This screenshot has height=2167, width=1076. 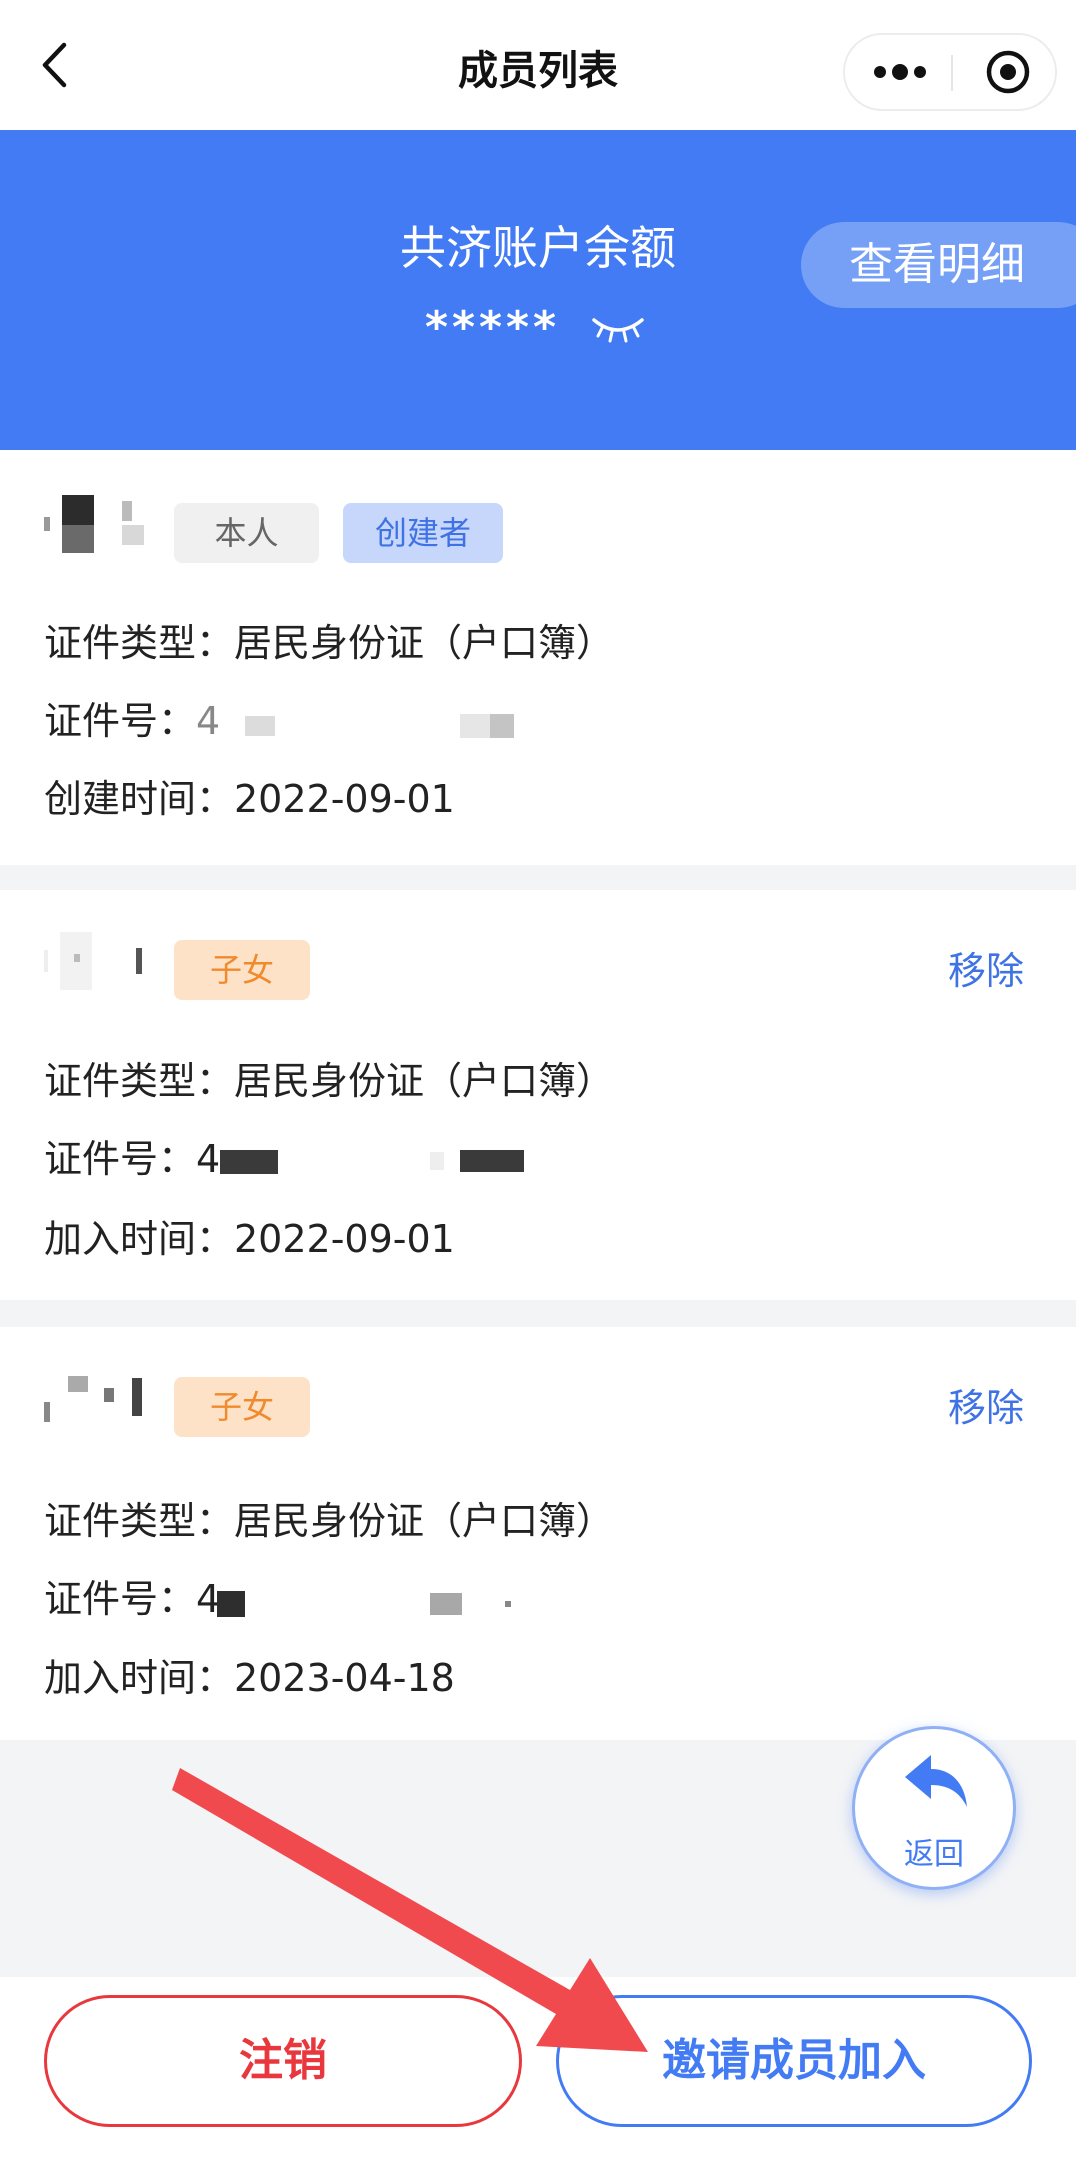 I want to click on more-button, so click(x=900, y=72).